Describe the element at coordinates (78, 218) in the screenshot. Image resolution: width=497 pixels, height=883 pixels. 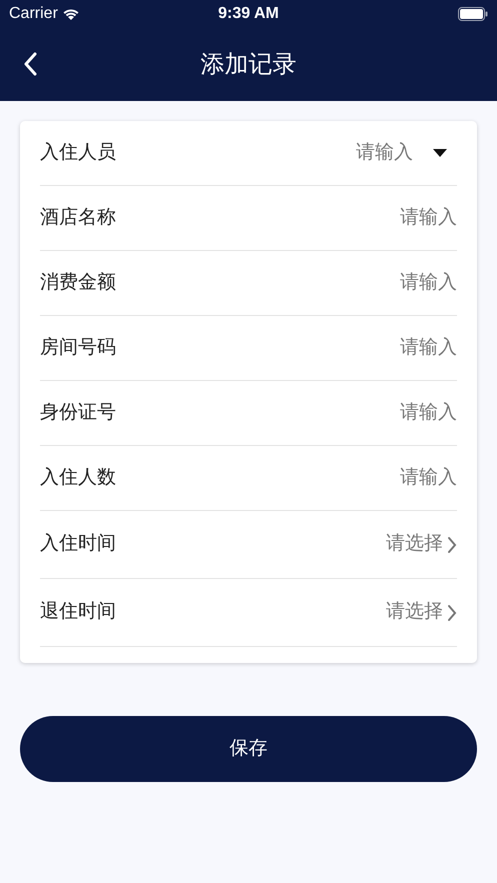
I see `field-label: 酒店名称` at that location.